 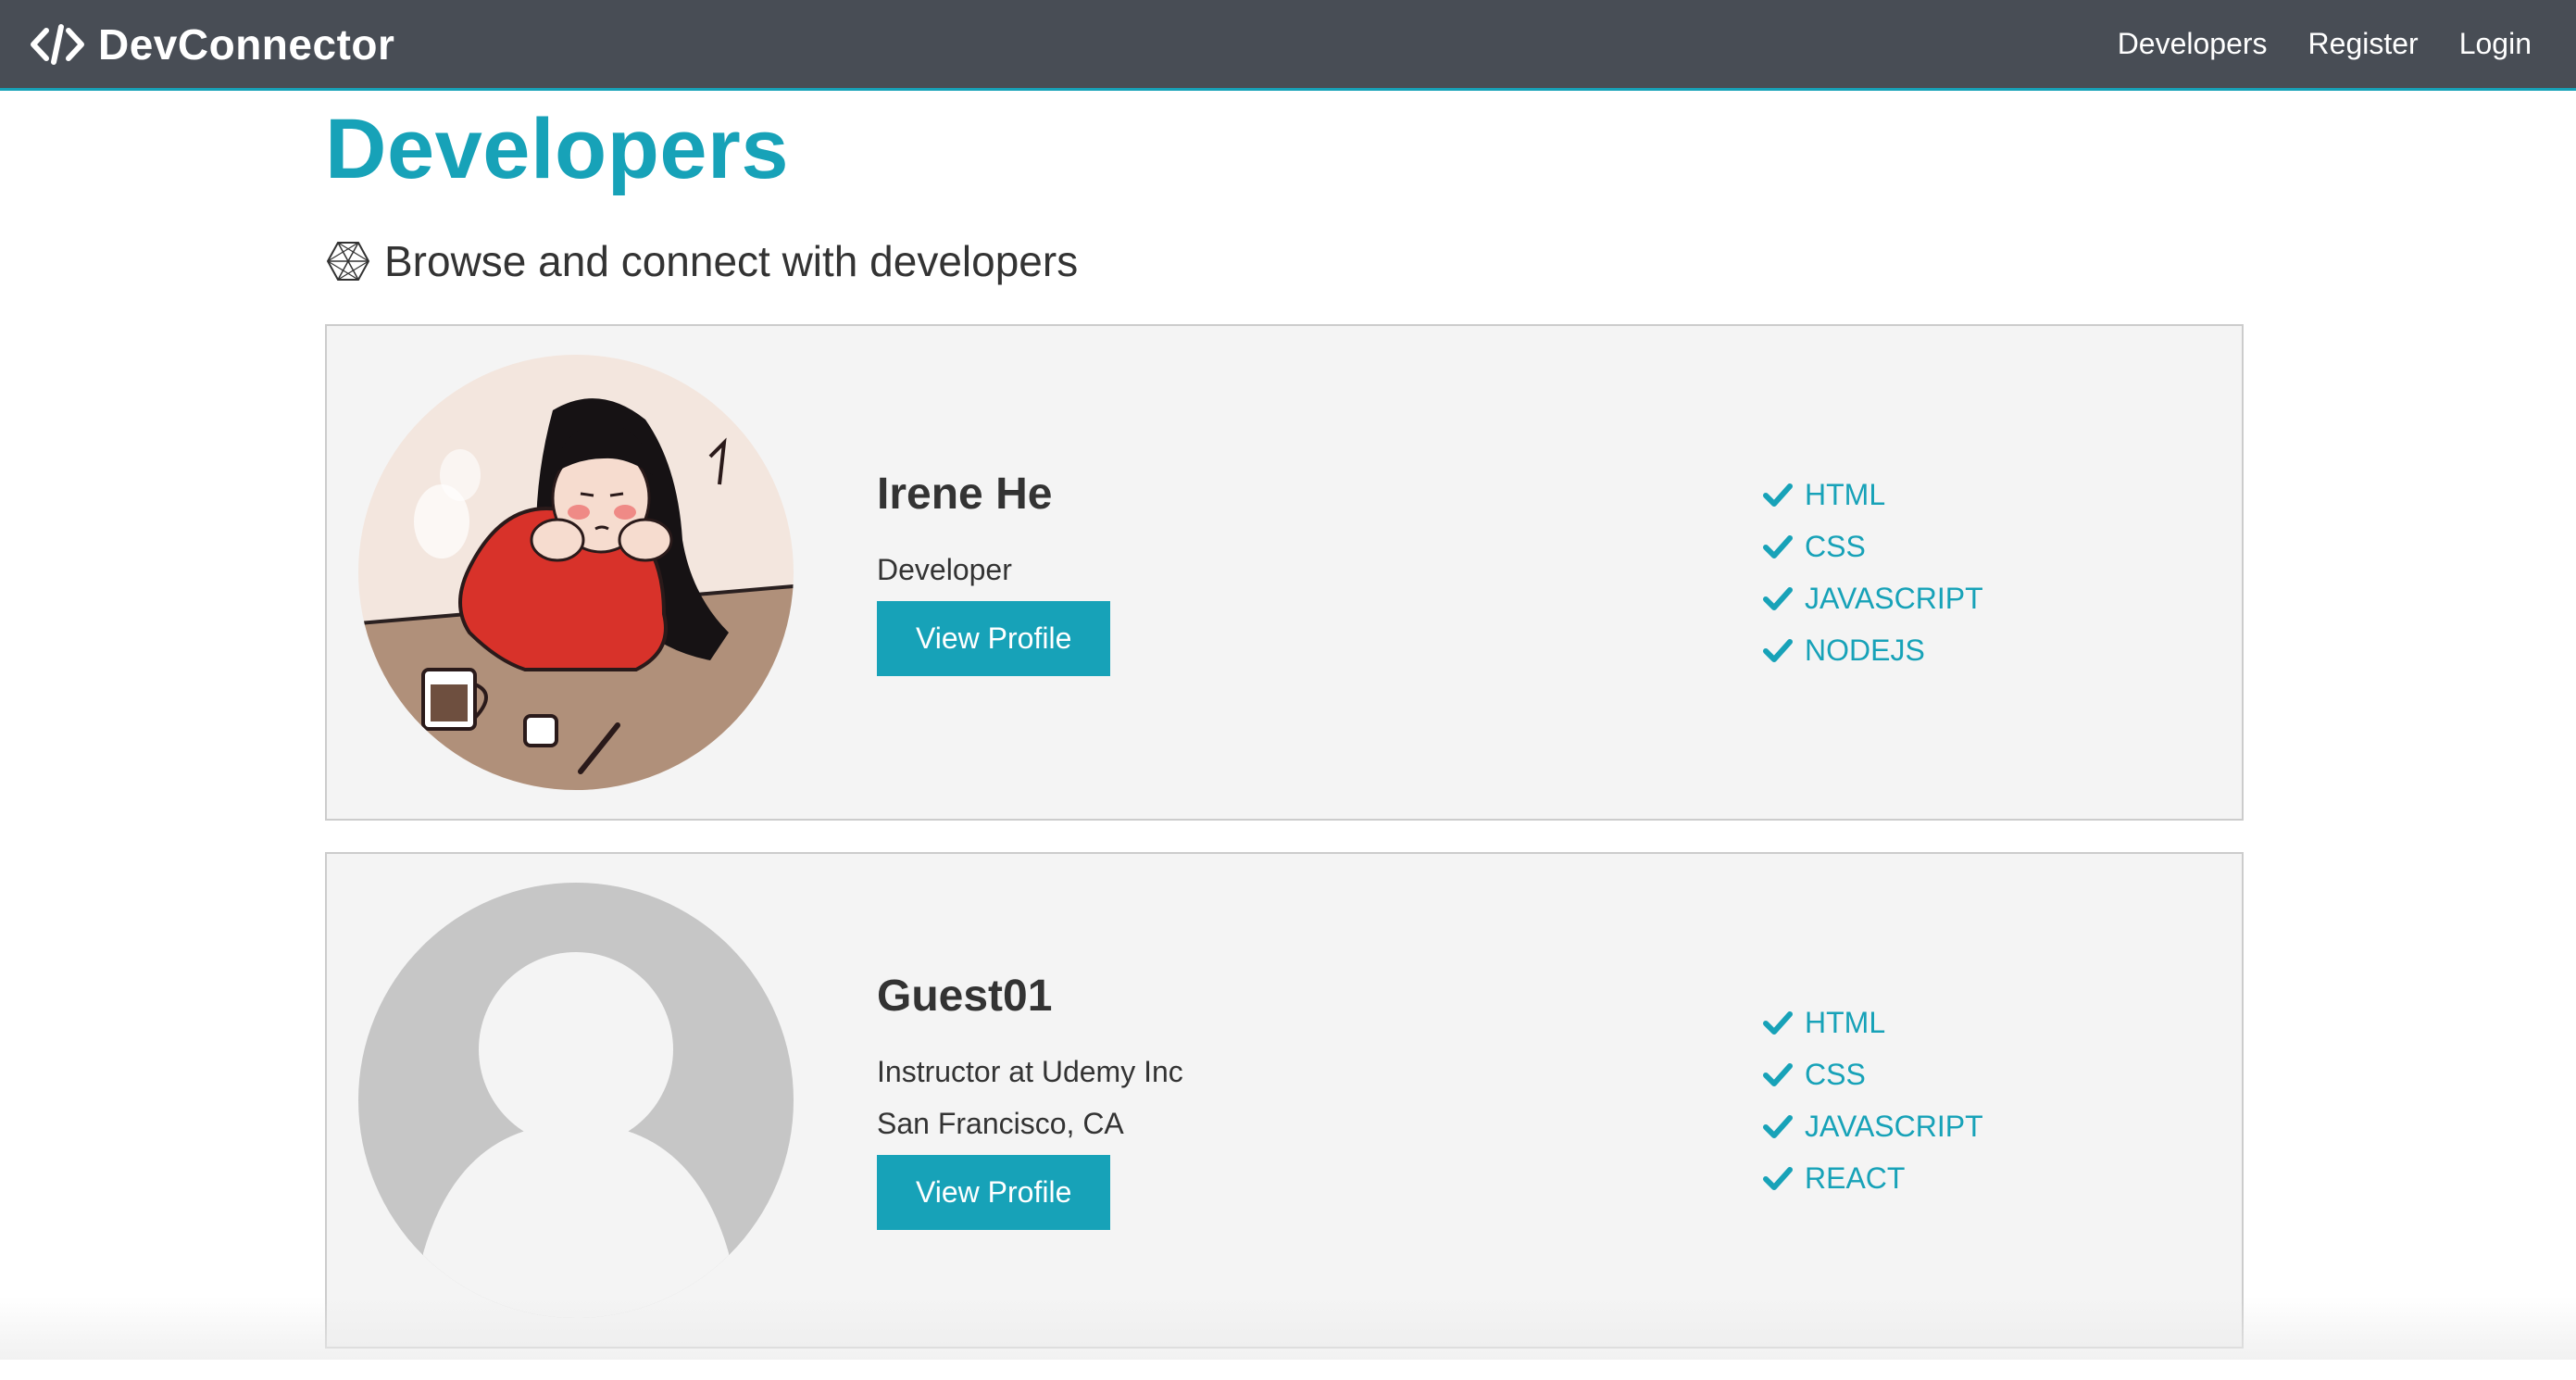 What do you see at coordinates (1281, 572) in the screenshot?
I see `profile-info: Irene He Developer View Profile` at bounding box center [1281, 572].